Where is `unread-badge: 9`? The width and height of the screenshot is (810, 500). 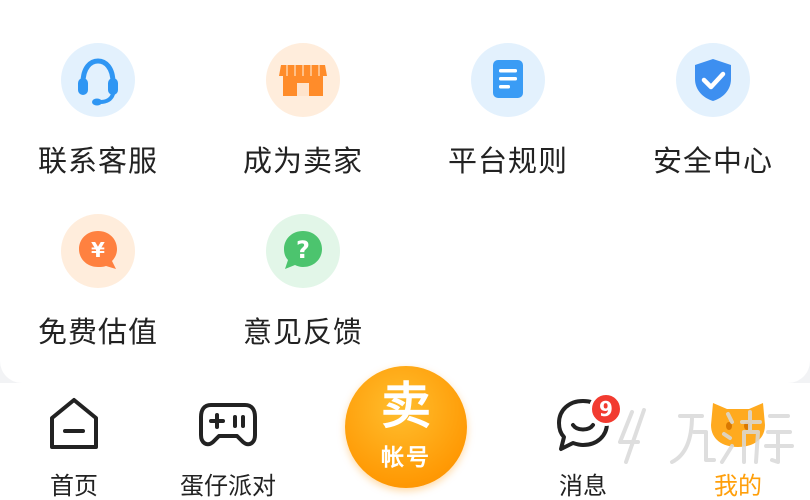 unread-badge: 9 is located at coordinates (606, 409).